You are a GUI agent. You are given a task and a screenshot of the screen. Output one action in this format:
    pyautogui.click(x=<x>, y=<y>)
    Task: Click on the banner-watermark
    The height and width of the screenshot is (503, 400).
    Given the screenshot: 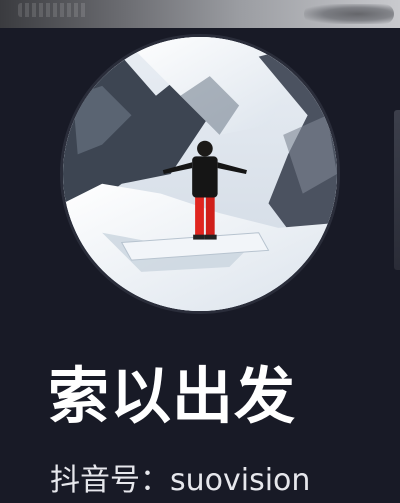 What is the action you would take?
    pyautogui.click(x=53, y=10)
    